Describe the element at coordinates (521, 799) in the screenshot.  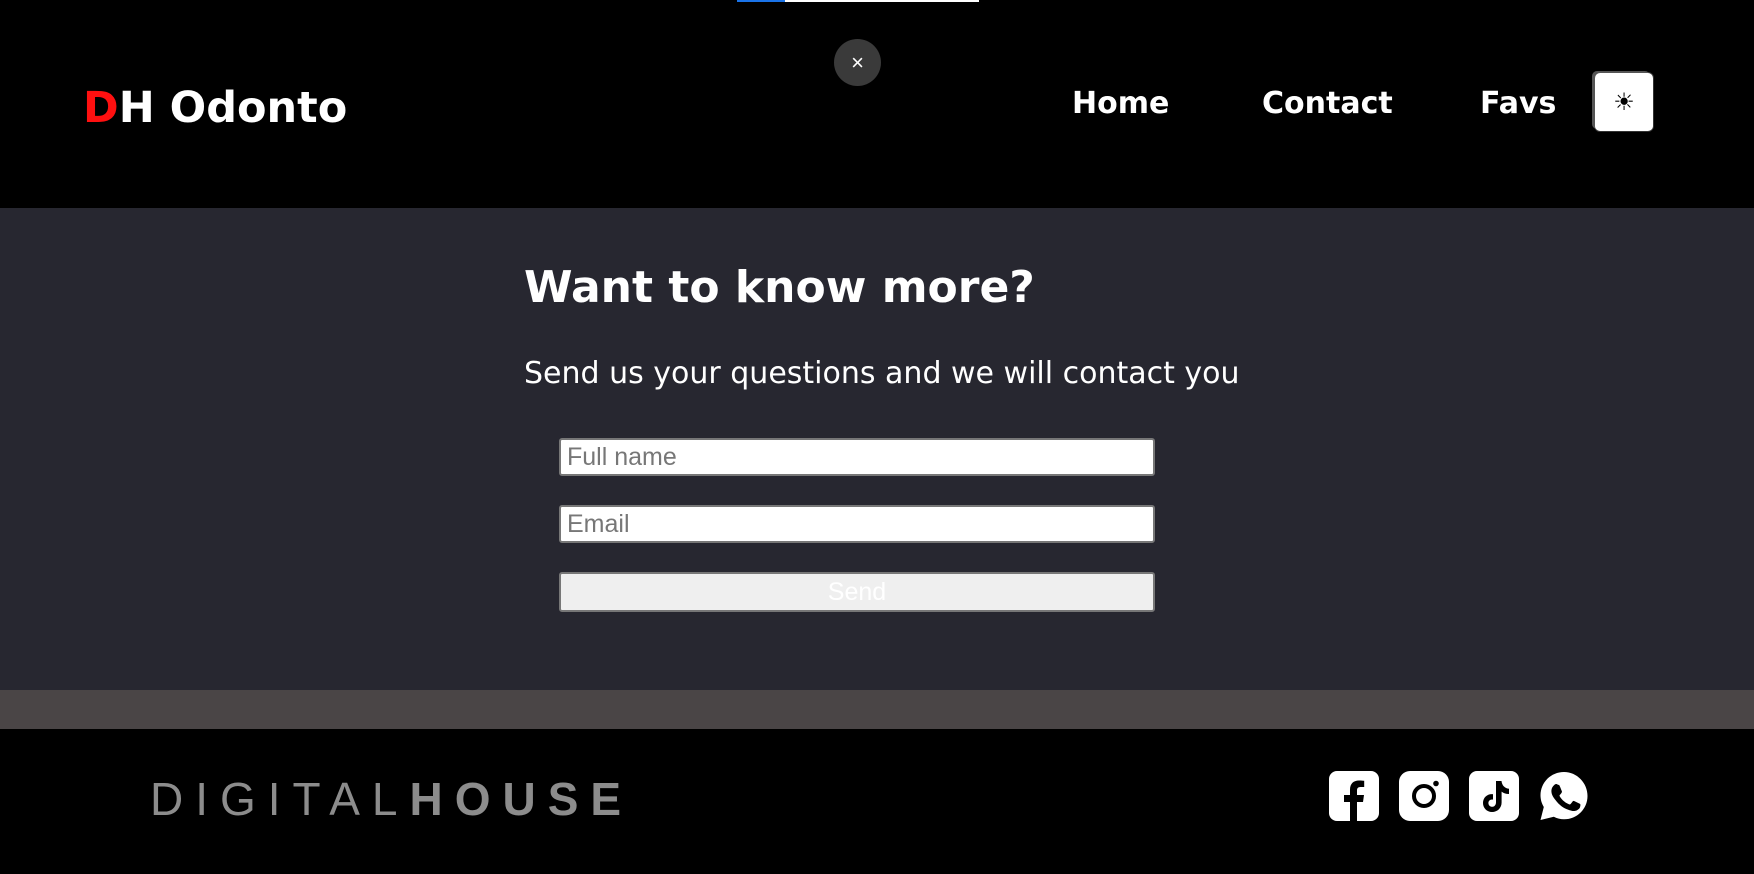
I see `brand-heavy-text: HOUSE` at that location.